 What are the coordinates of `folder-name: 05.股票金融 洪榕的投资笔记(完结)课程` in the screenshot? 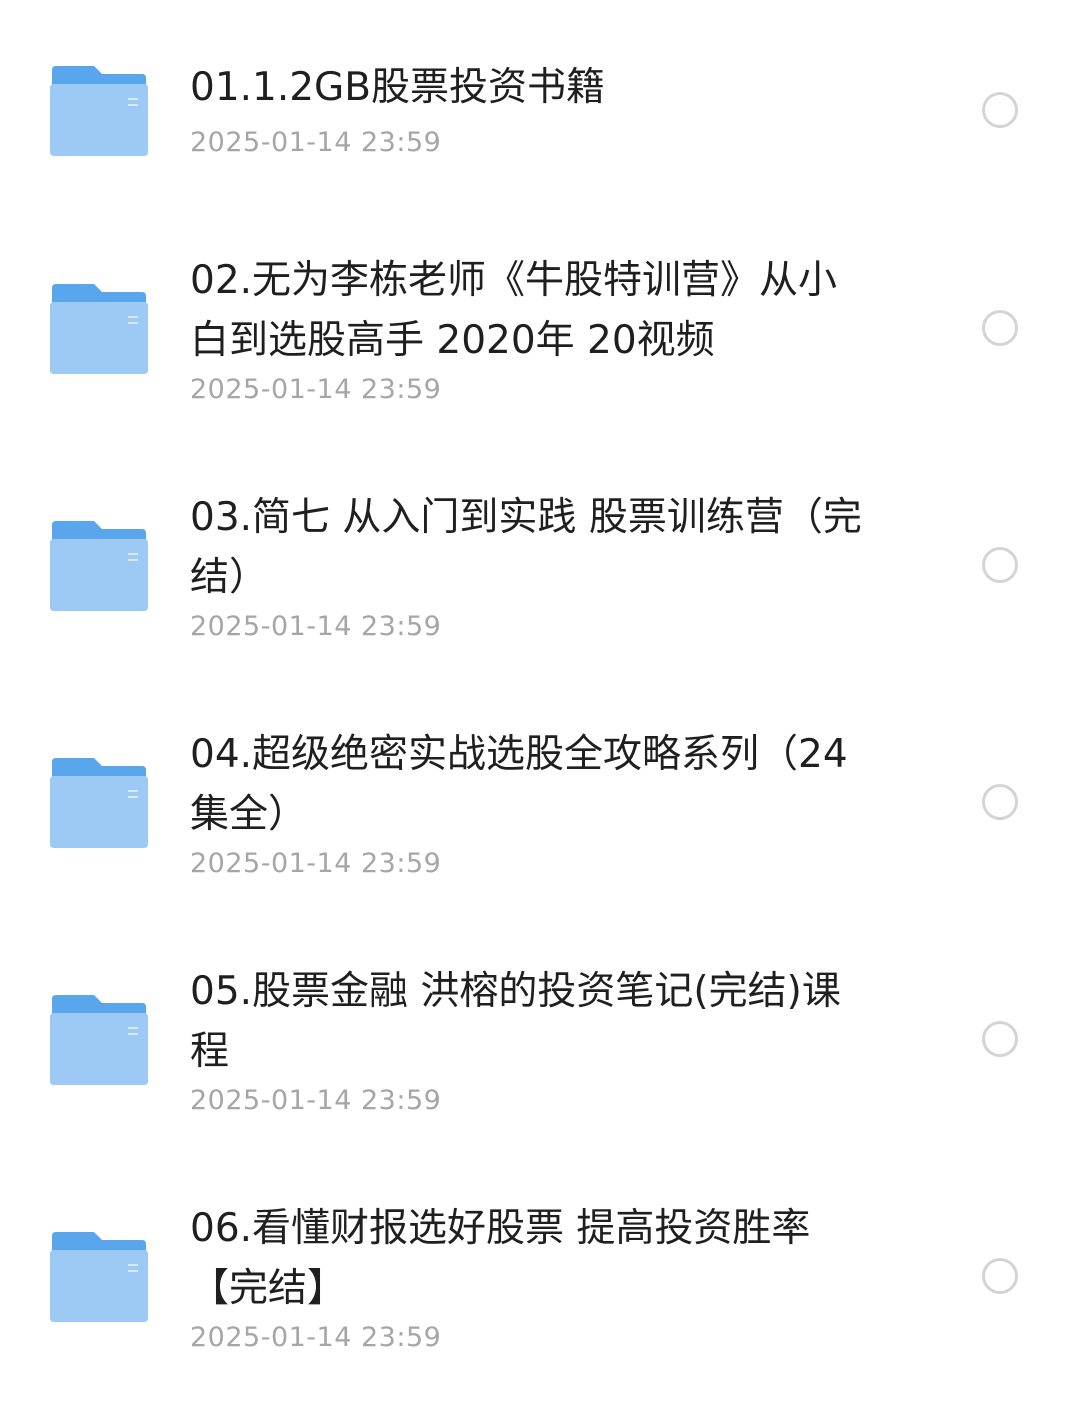 It's located at (515, 1021).